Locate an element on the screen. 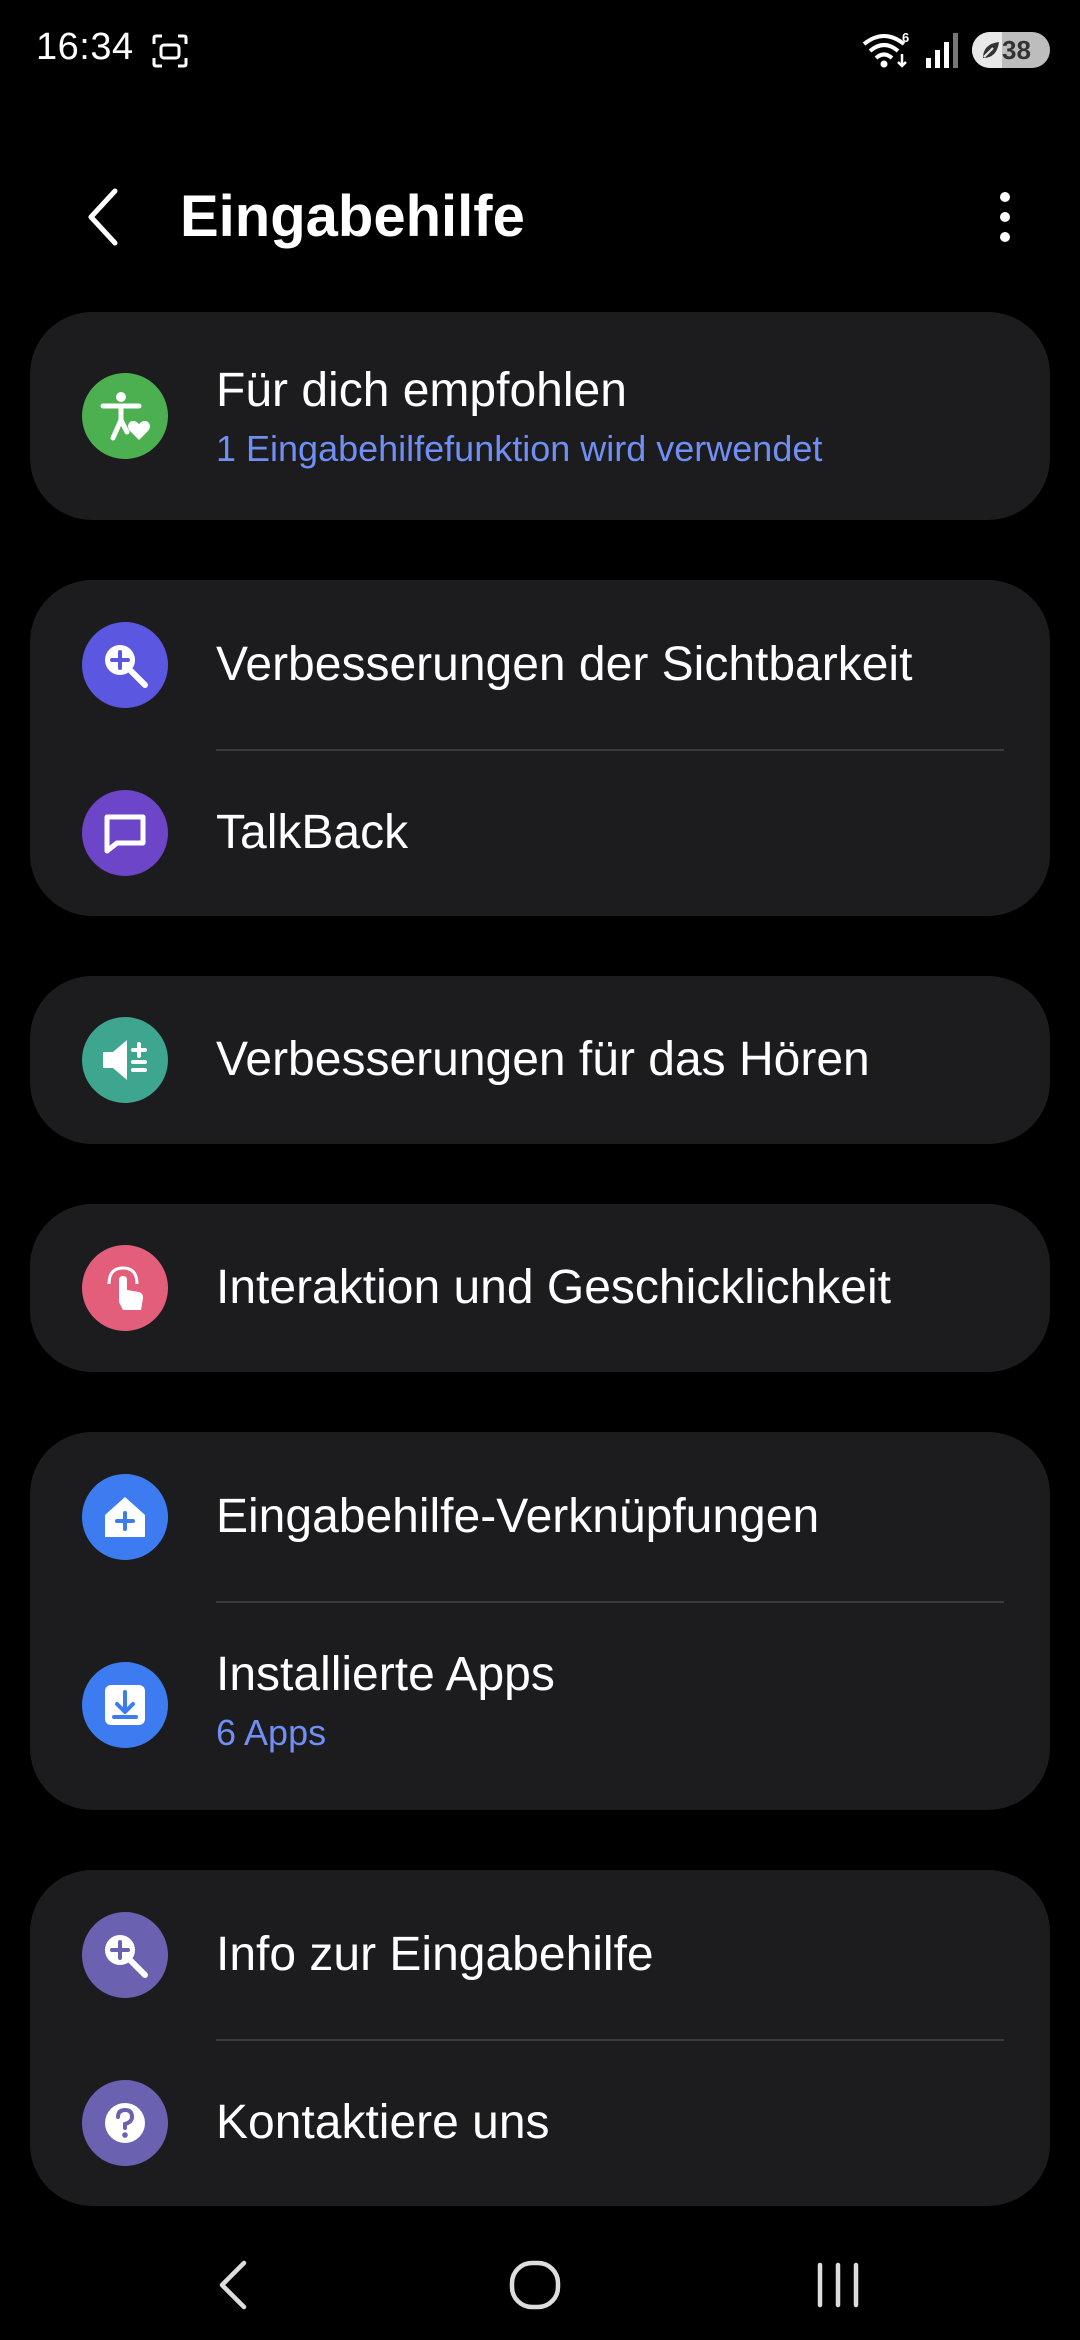  item-subtitle: 6 Apps is located at coordinates (271, 1732).